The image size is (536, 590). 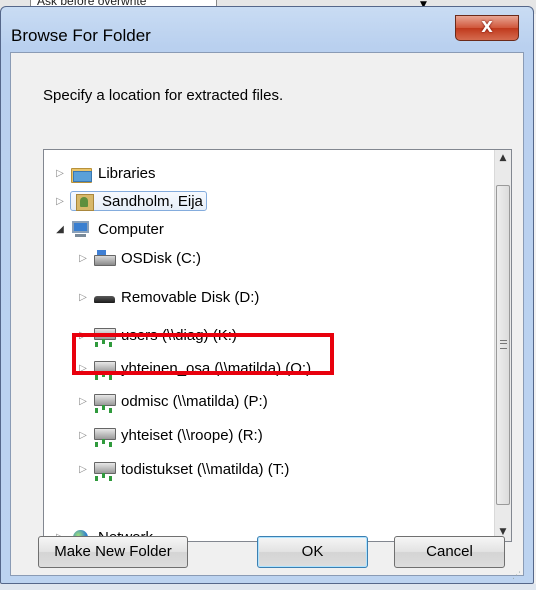 What do you see at coordinates (161, 258) in the screenshot?
I see `tree-item-label: OSDisk (C:)` at bounding box center [161, 258].